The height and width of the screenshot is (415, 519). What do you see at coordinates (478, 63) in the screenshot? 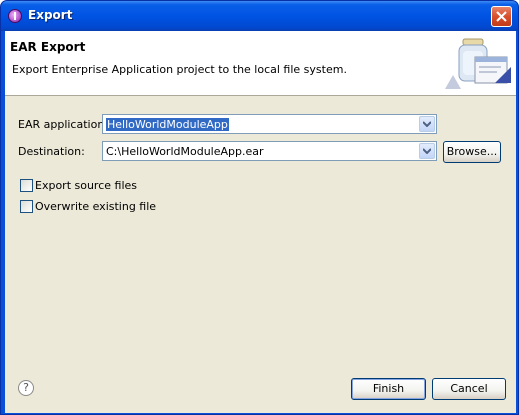
I see `export-wizard-icon` at bounding box center [478, 63].